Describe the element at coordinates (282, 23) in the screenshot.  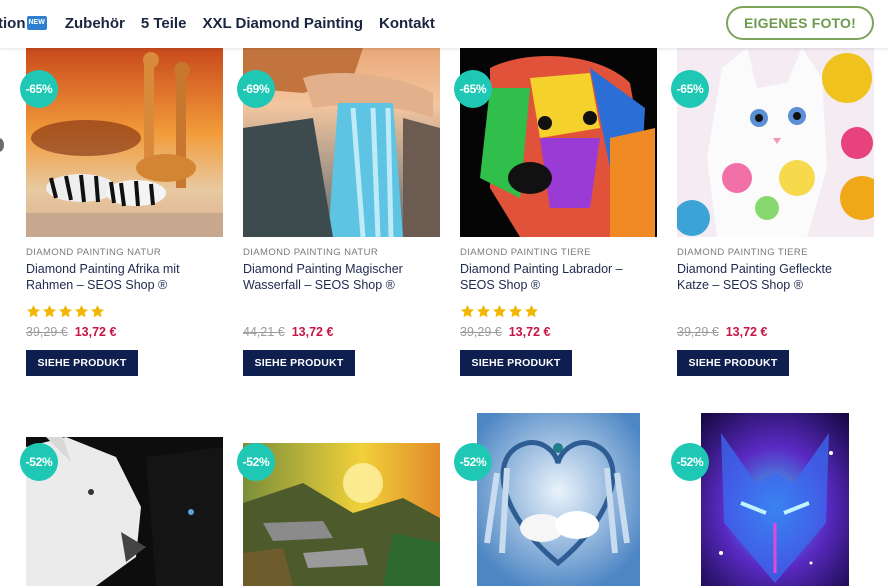
I see `nav-item-xxl: XXL Diamond Painting` at that location.